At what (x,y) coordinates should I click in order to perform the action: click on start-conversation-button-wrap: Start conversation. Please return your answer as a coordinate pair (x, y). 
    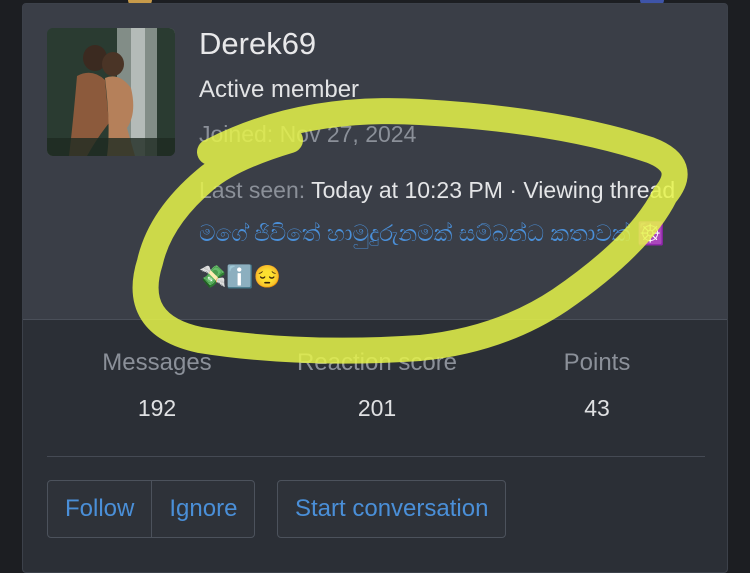
    Looking at the image, I should click on (392, 509).